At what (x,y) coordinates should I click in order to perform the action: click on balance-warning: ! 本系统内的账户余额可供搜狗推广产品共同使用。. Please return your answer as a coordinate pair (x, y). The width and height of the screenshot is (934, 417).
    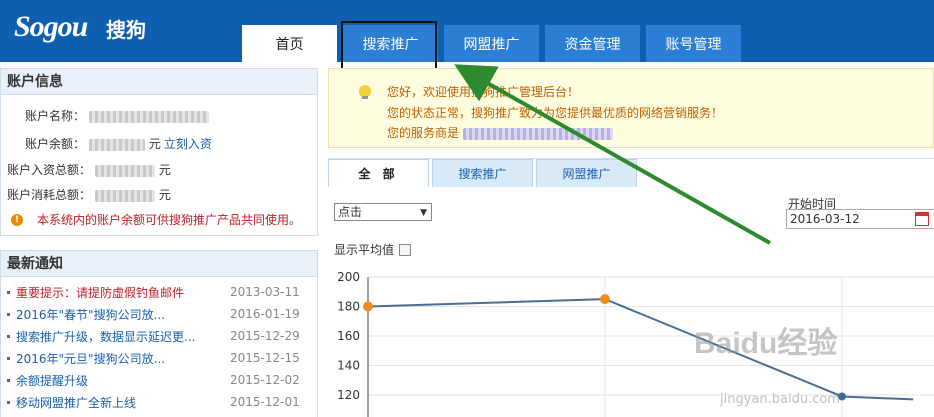
    Looking at the image, I should click on (156, 219).